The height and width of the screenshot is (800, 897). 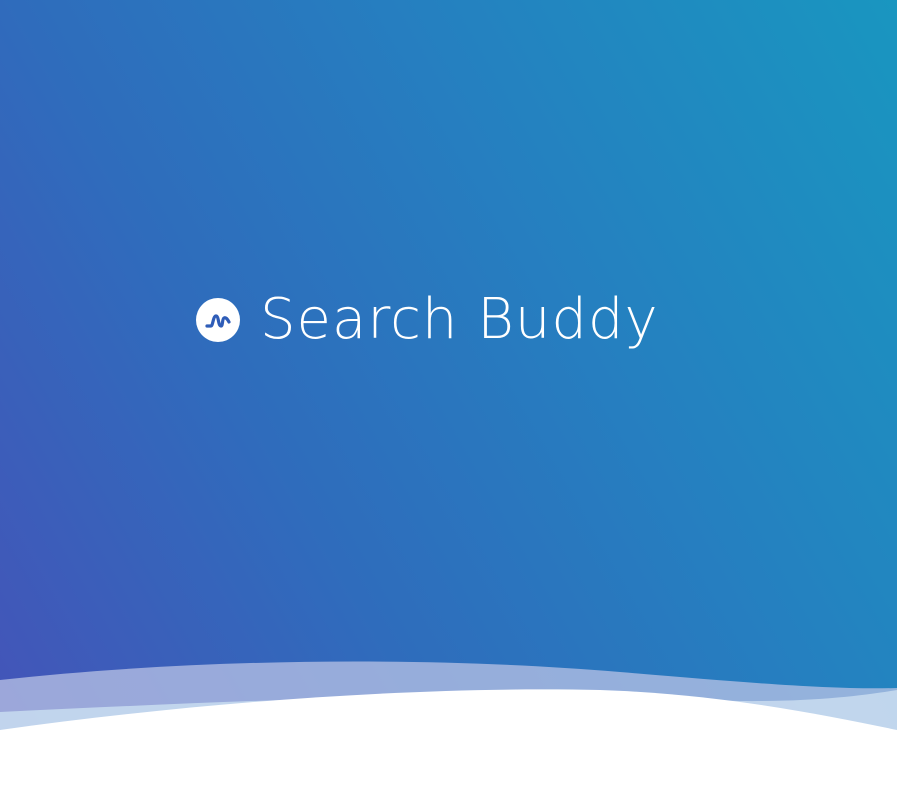 I want to click on app-title: Search Buddy, so click(x=459, y=319).